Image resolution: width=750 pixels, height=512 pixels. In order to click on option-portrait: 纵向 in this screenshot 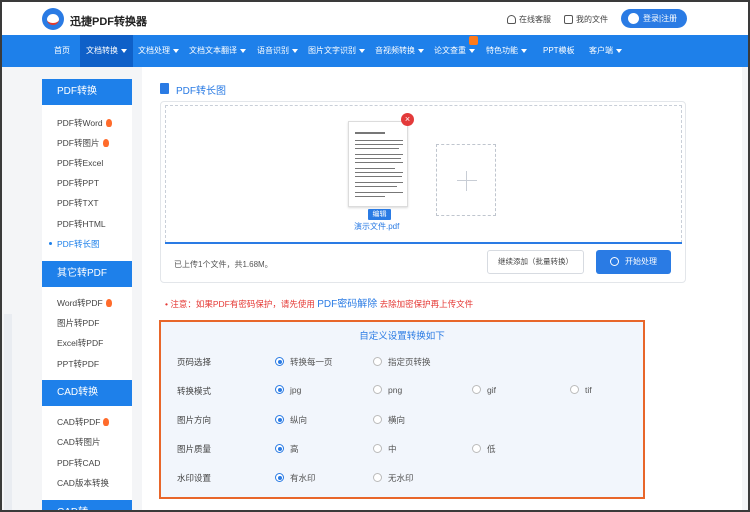, I will do `click(291, 420)`.